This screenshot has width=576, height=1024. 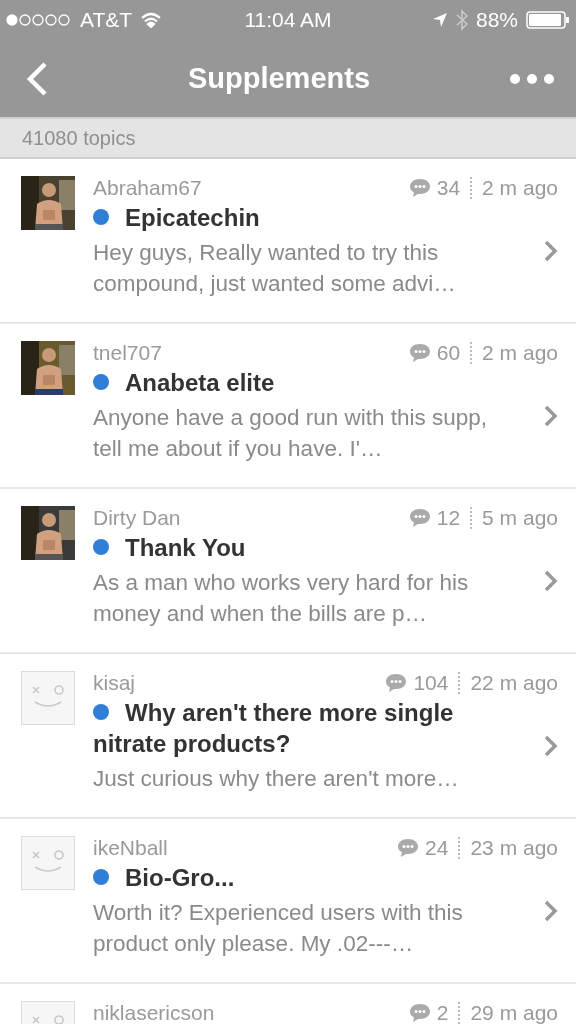 What do you see at coordinates (514, 848) in the screenshot?
I see `post-time: 23 m ago` at bounding box center [514, 848].